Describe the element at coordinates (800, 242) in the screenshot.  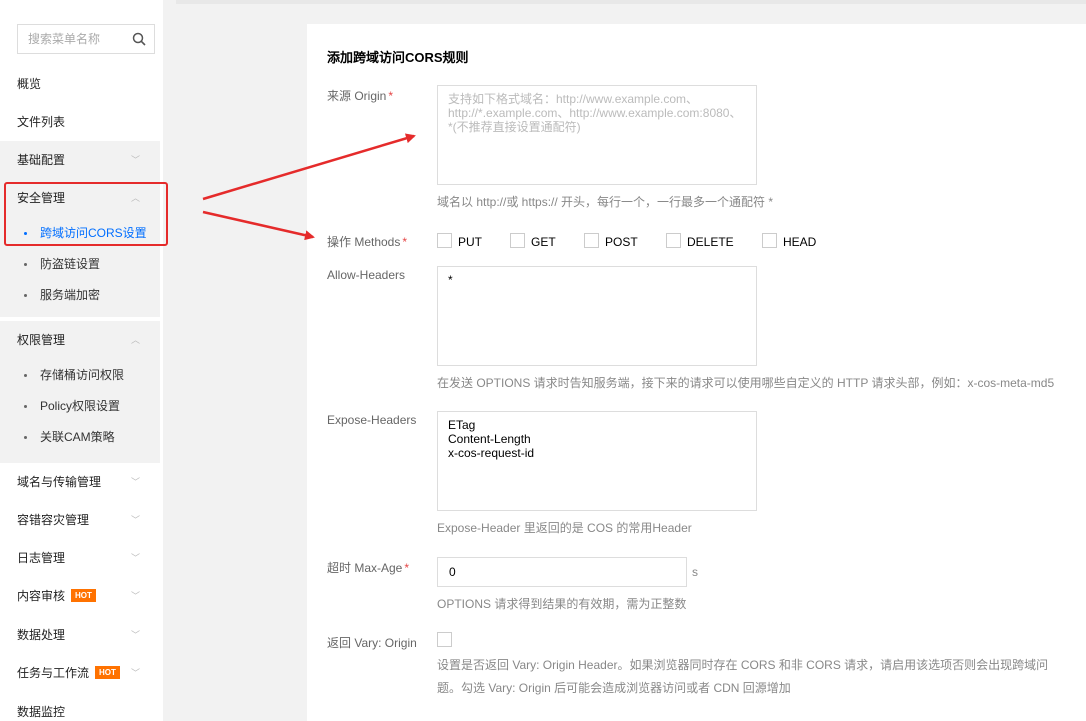
I see `checkbox-label: HEAD` at that location.